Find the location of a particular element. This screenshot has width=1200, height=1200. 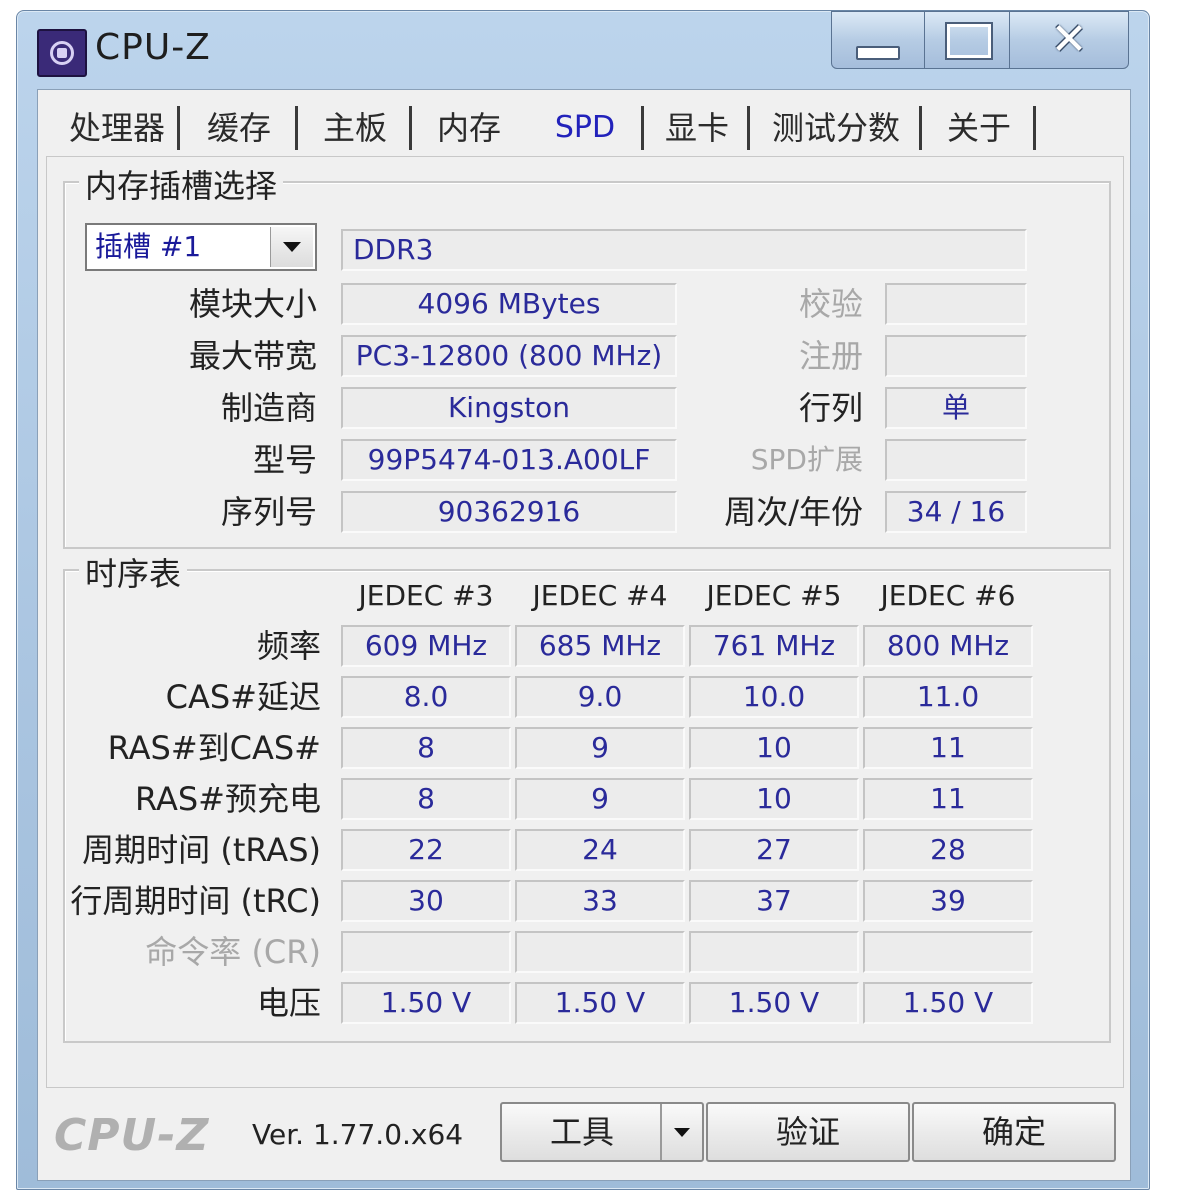

spd-ext-value is located at coordinates (956, 460).